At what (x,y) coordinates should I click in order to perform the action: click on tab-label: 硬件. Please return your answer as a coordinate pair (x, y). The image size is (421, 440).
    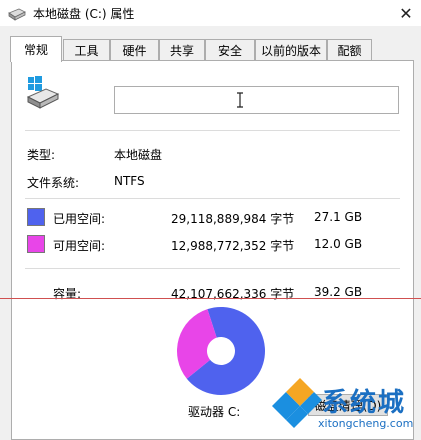
    Looking at the image, I should click on (134, 50).